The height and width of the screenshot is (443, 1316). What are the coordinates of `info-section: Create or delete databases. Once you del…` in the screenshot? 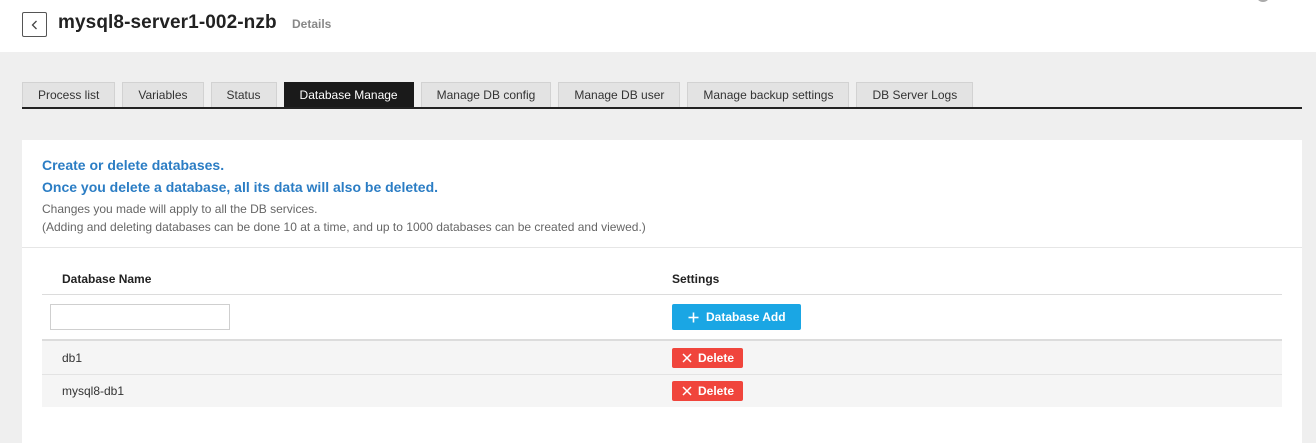 It's located at (344, 195).